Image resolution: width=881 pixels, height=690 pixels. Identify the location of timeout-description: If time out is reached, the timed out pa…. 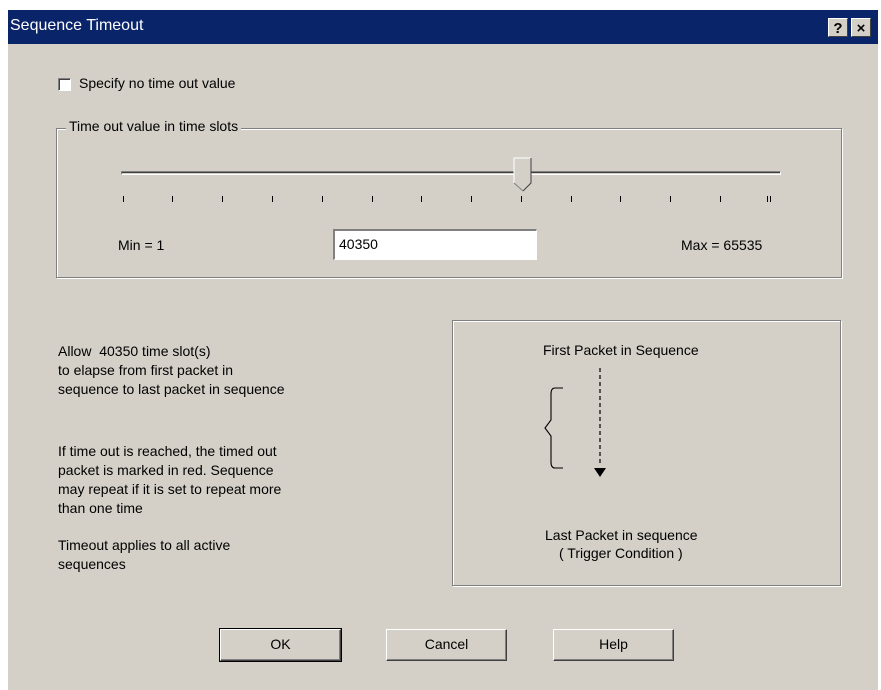
(170, 479).